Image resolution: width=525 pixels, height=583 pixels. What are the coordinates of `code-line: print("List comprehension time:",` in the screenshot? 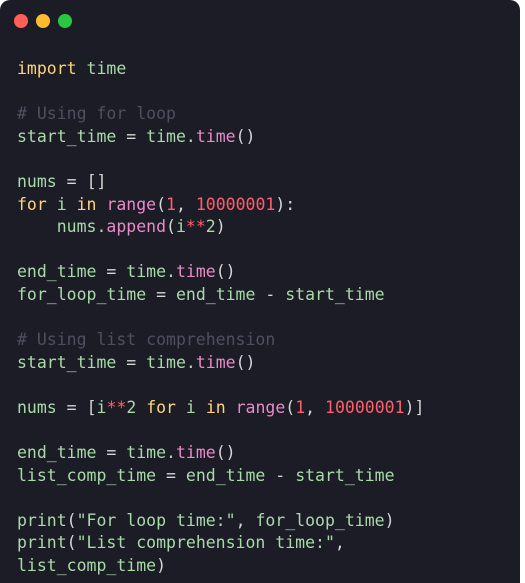 It's located at (264, 543).